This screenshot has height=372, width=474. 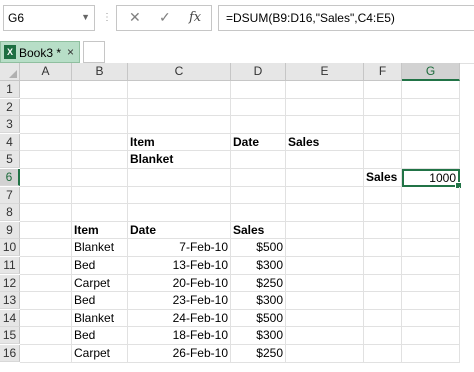 I want to click on name-box: G6 ▼, so click(x=49, y=18).